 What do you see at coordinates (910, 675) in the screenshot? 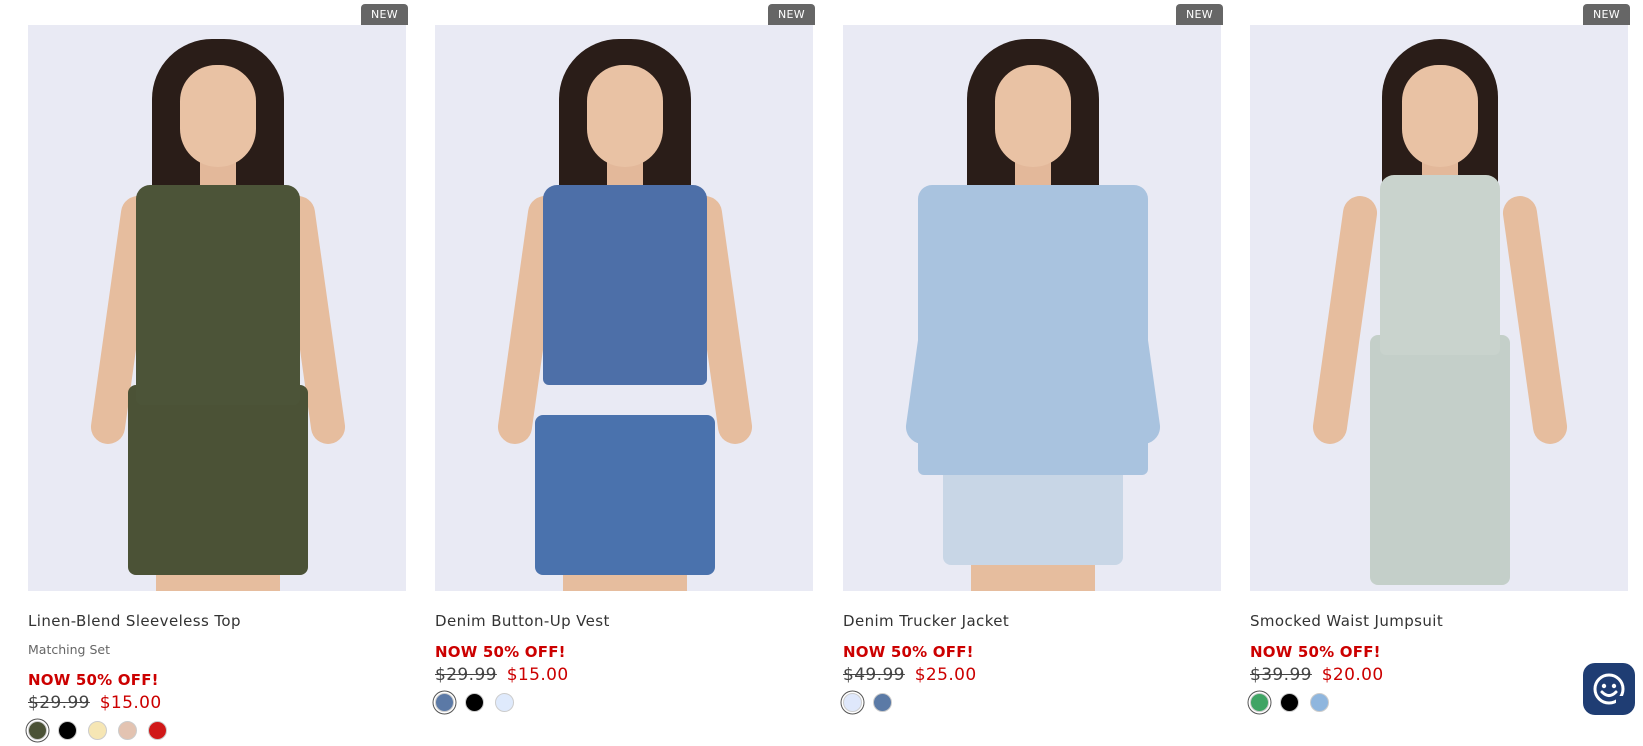
I see `price-row: $49.99 $25.00` at bounding box center [910, 675].